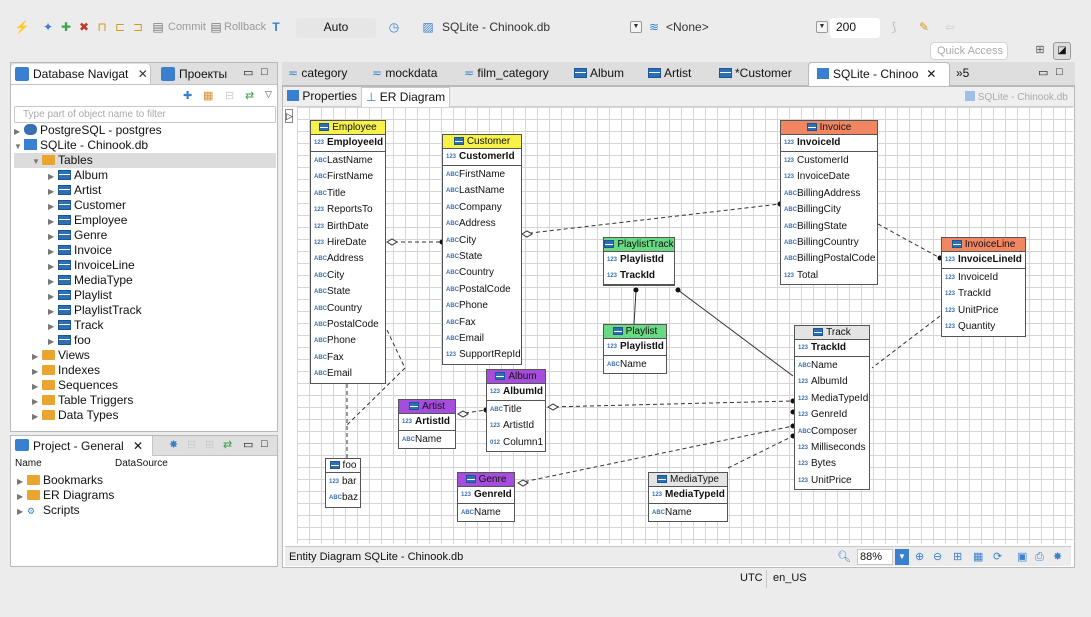 The width and height of the screenshot is (1091, 617). What do you see at coordinates (343, 483) in the screenshot?
I see `entity-foo: foo 123 bar ABCbaz` at bounding box center [343, 483].